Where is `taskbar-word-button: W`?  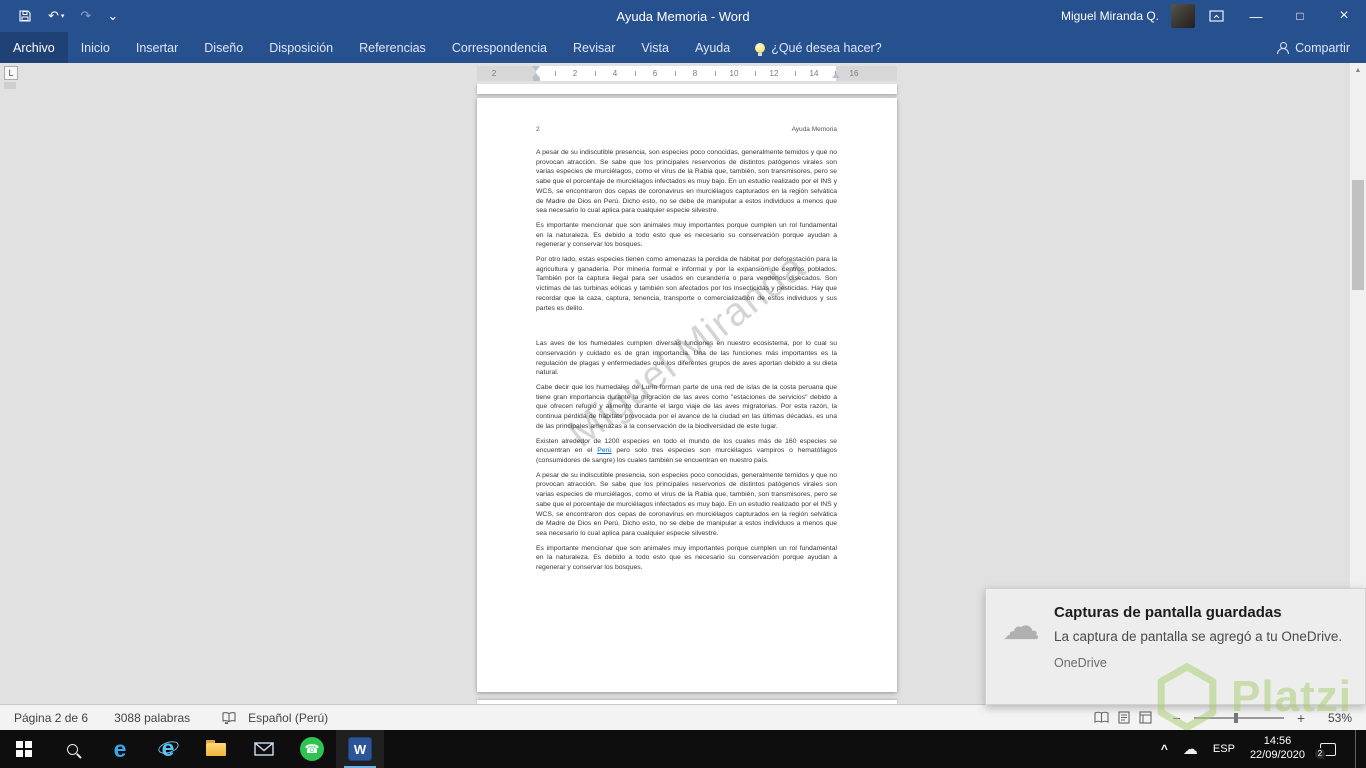 taskbar-word-button: W is located at coordinates (360, 749).